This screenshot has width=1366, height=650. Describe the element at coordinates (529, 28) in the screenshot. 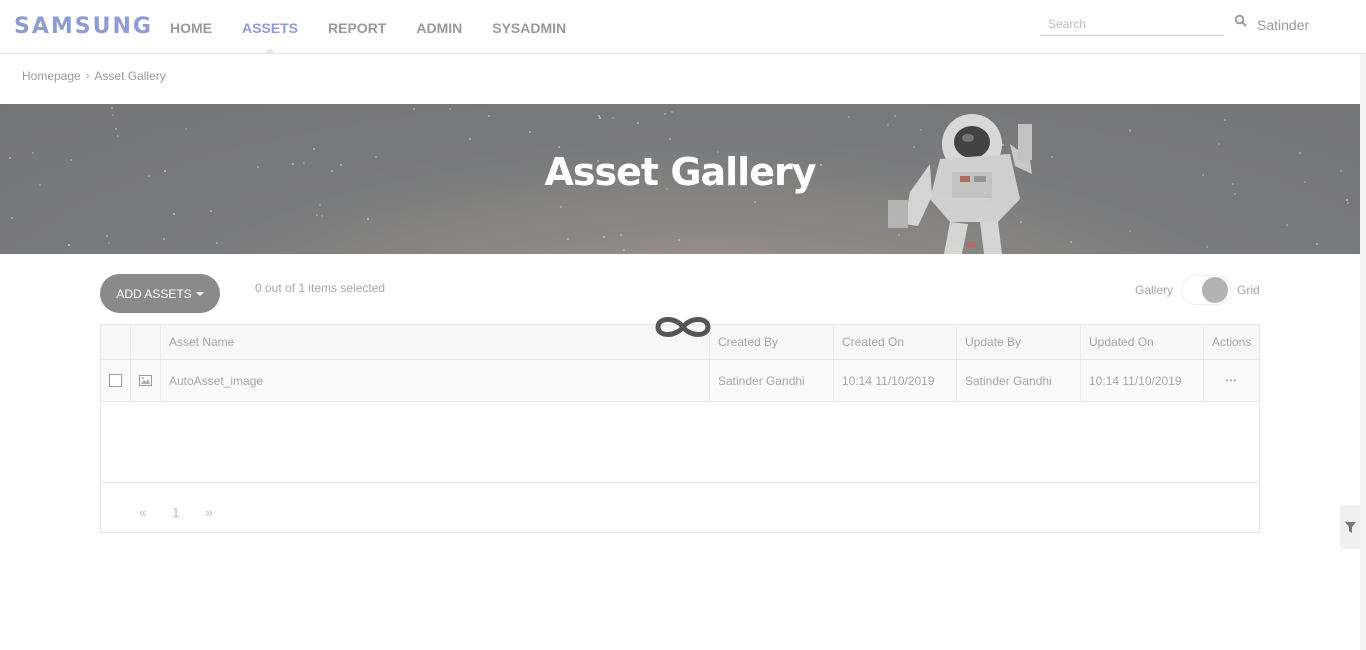

I see `nav-sysadmin: SYSADMIN` at that location.